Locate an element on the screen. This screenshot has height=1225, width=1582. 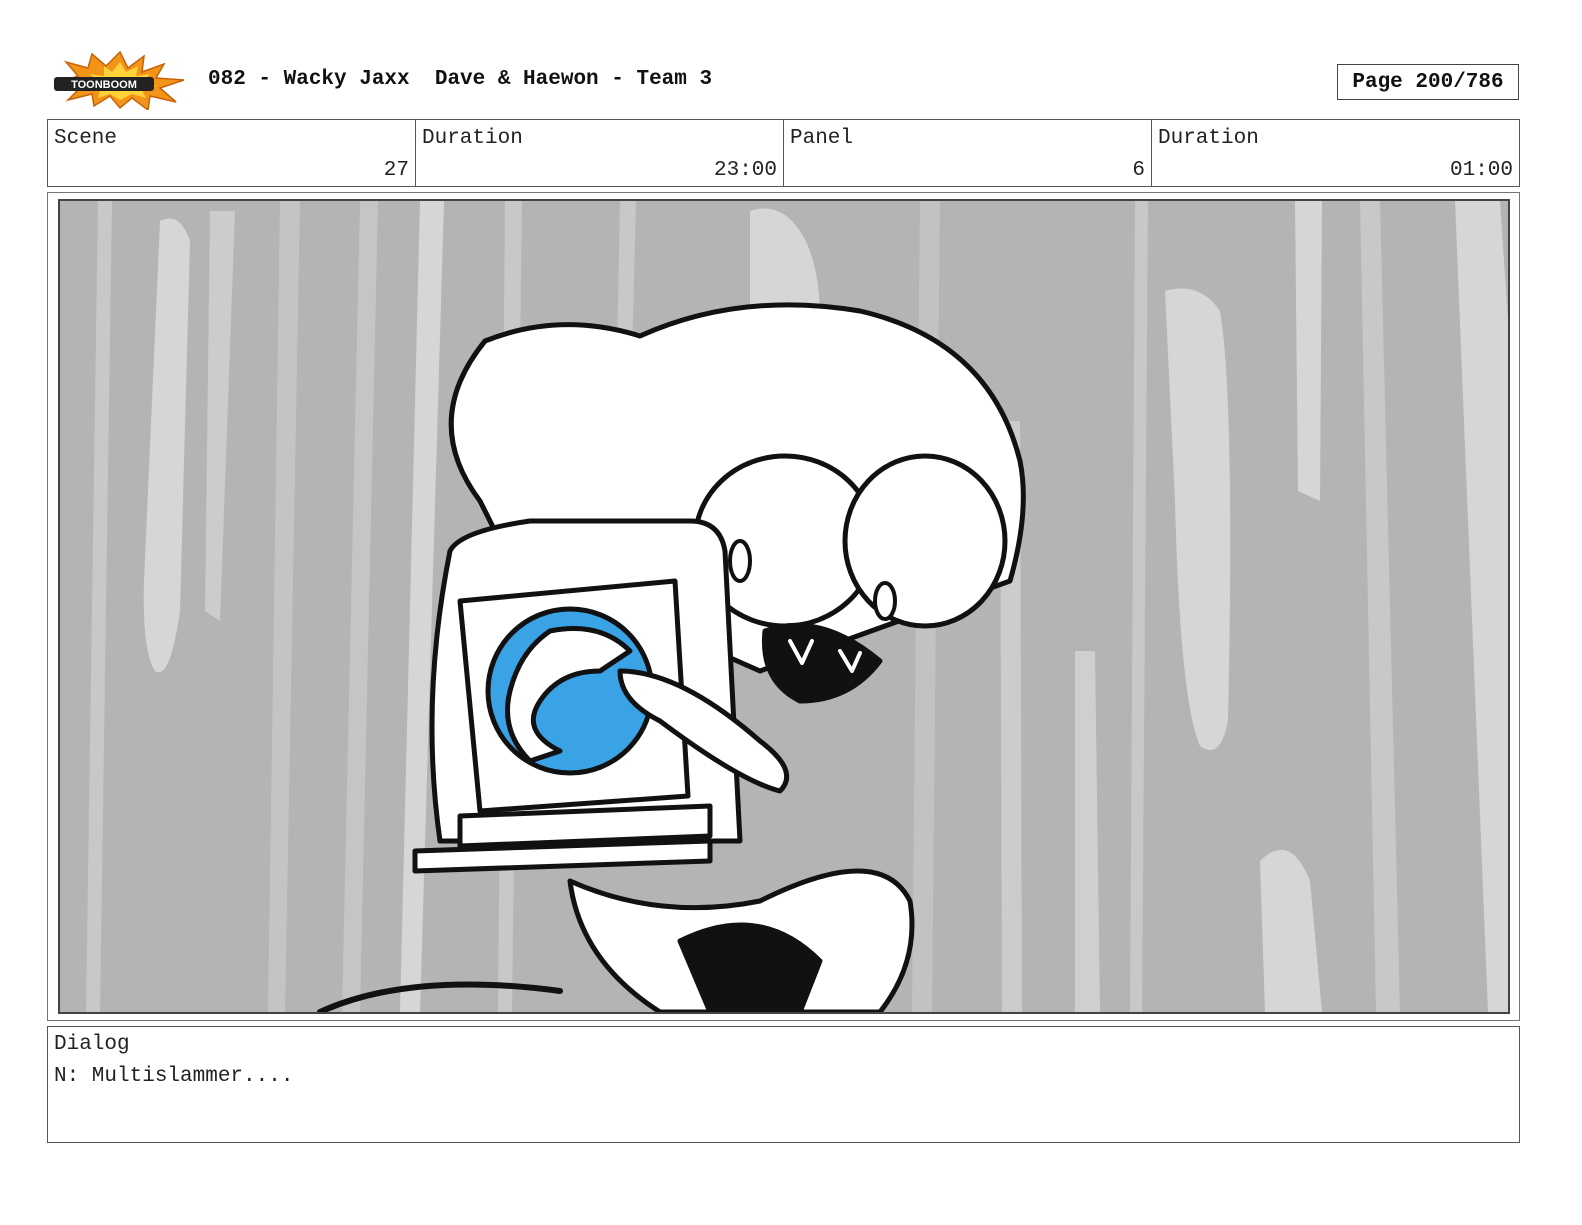
panel-label: Panel is located at coordinates (822, 138).